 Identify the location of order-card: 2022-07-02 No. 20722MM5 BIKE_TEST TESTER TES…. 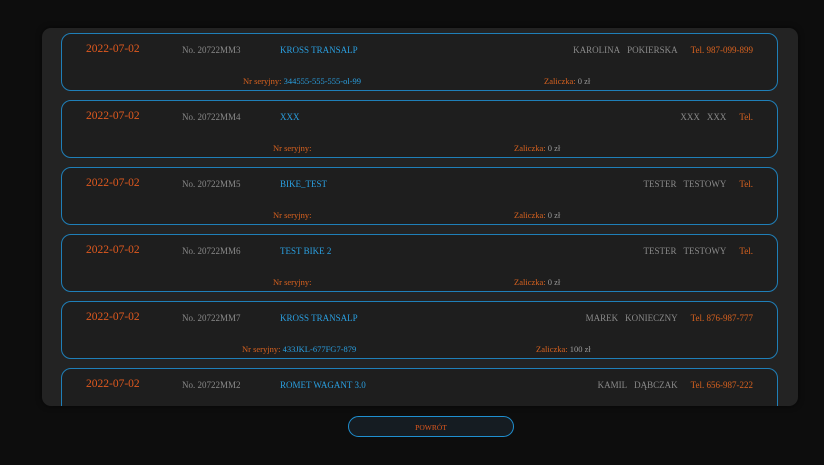
(419, 196).